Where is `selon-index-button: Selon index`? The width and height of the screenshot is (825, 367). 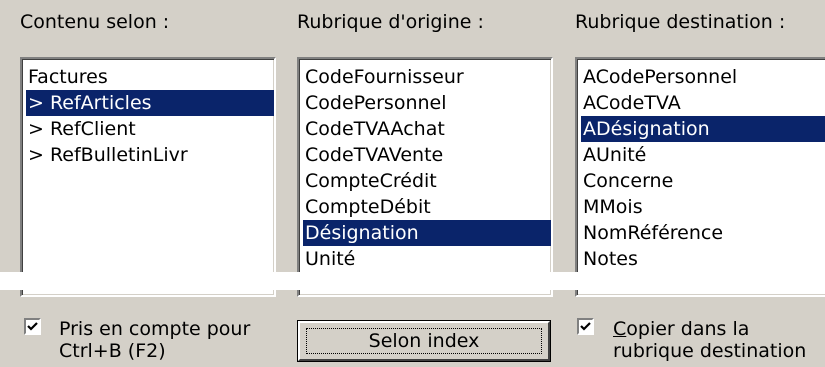 selon-index-button: Selon index is located at coordinates (424, 341).